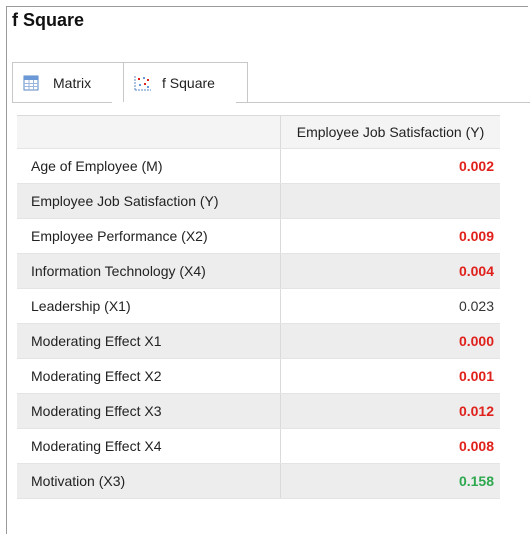  I want to click on row-label: Moderating Effect X1, so click(96, 341).